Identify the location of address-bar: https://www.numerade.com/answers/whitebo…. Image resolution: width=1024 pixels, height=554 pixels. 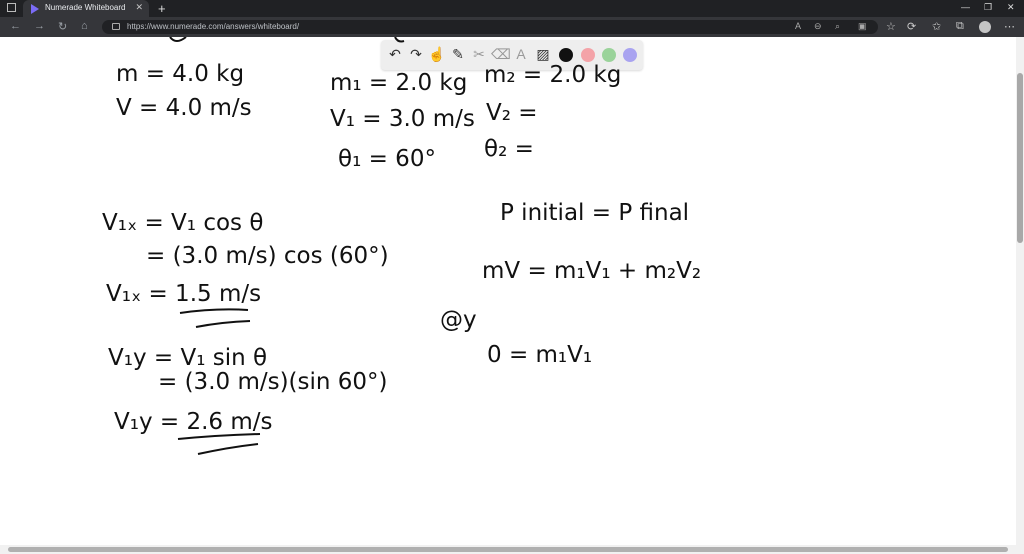
(490, 27).